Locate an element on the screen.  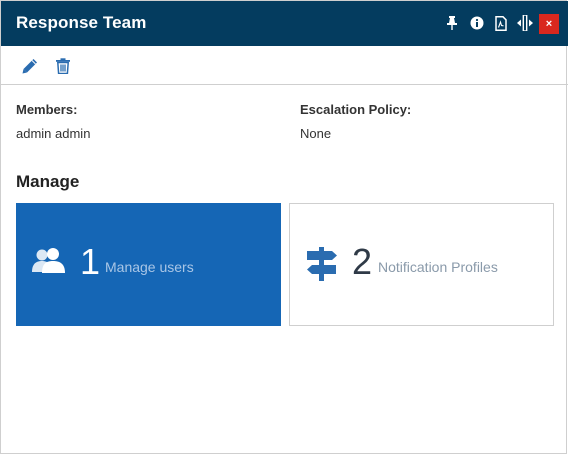
manage-users-count: 1 is located at coordinates (90, 261).